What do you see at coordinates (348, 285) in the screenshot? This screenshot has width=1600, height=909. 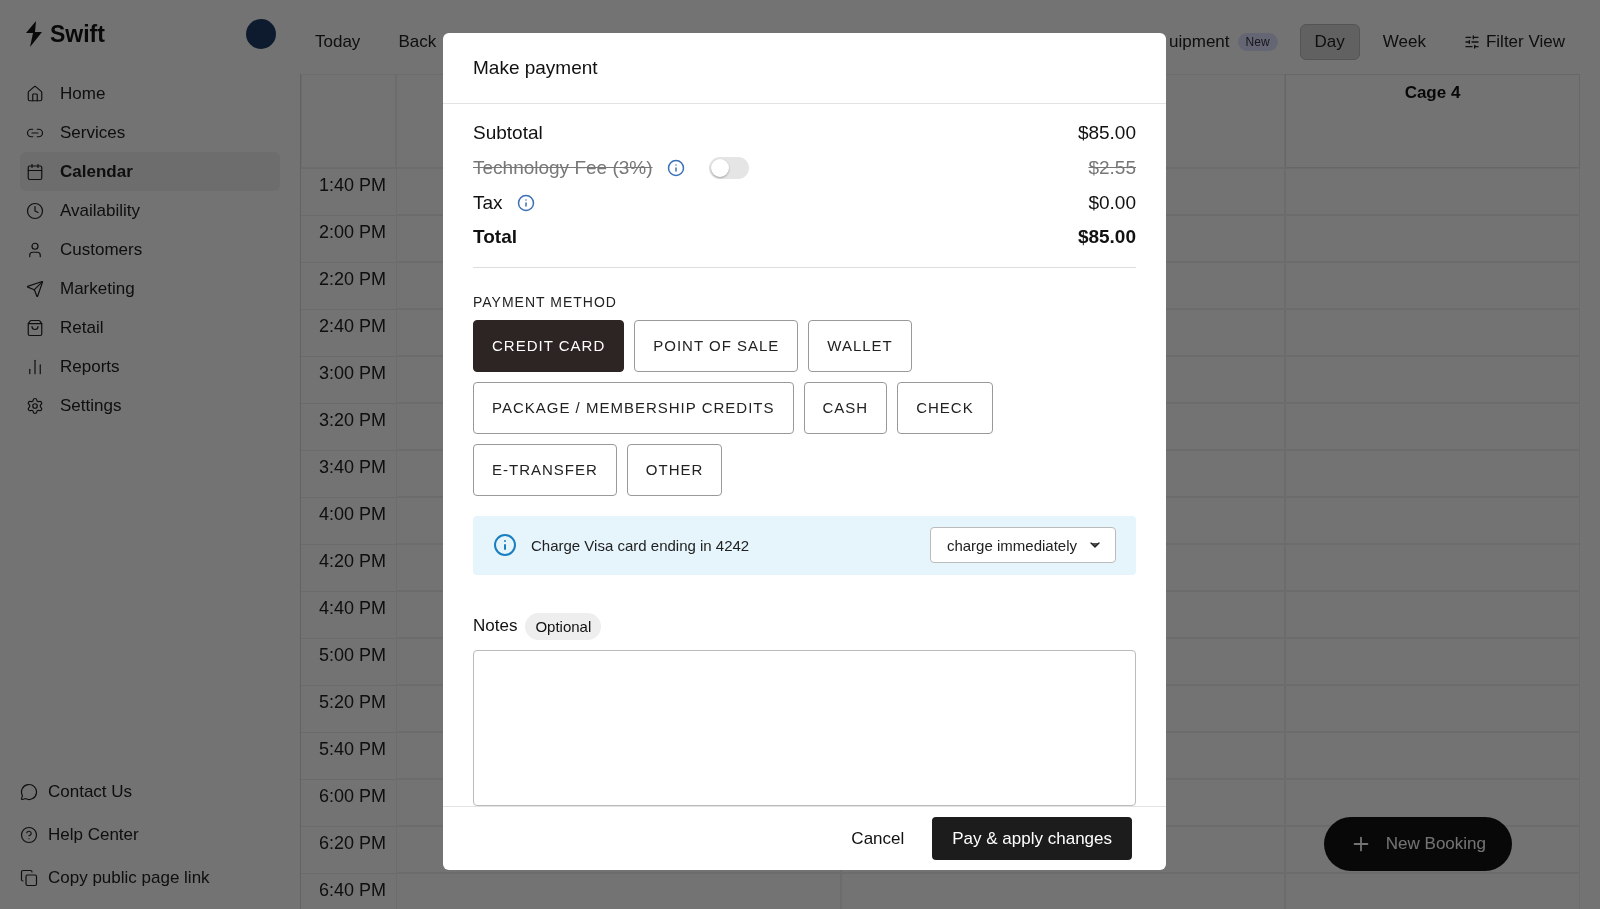 I see `time-label: 2:20 PM` at bounding box center [348, 285].